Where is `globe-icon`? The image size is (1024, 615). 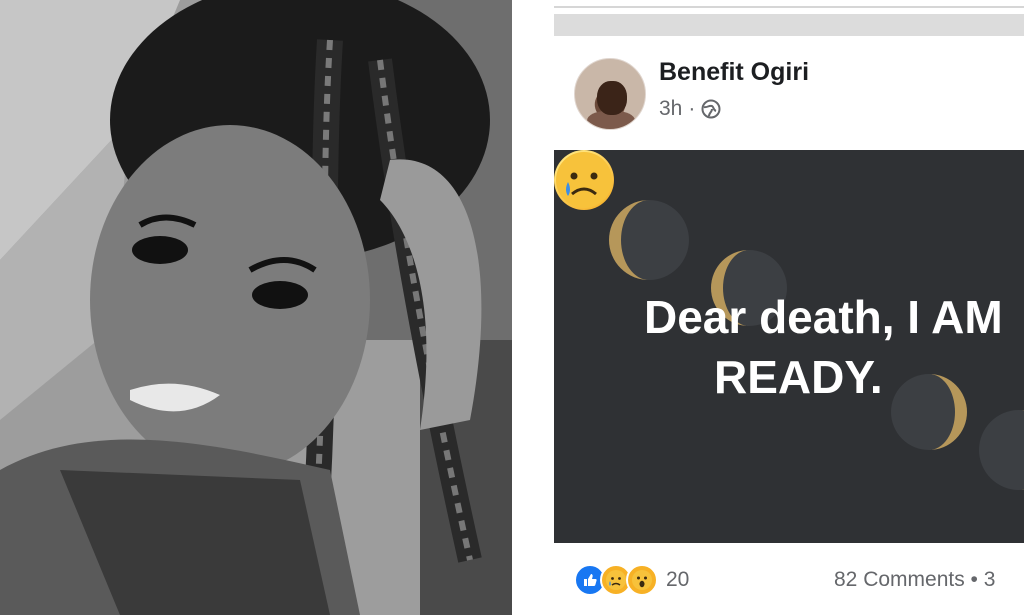
globe-icon is located at coordinates (711, 109).